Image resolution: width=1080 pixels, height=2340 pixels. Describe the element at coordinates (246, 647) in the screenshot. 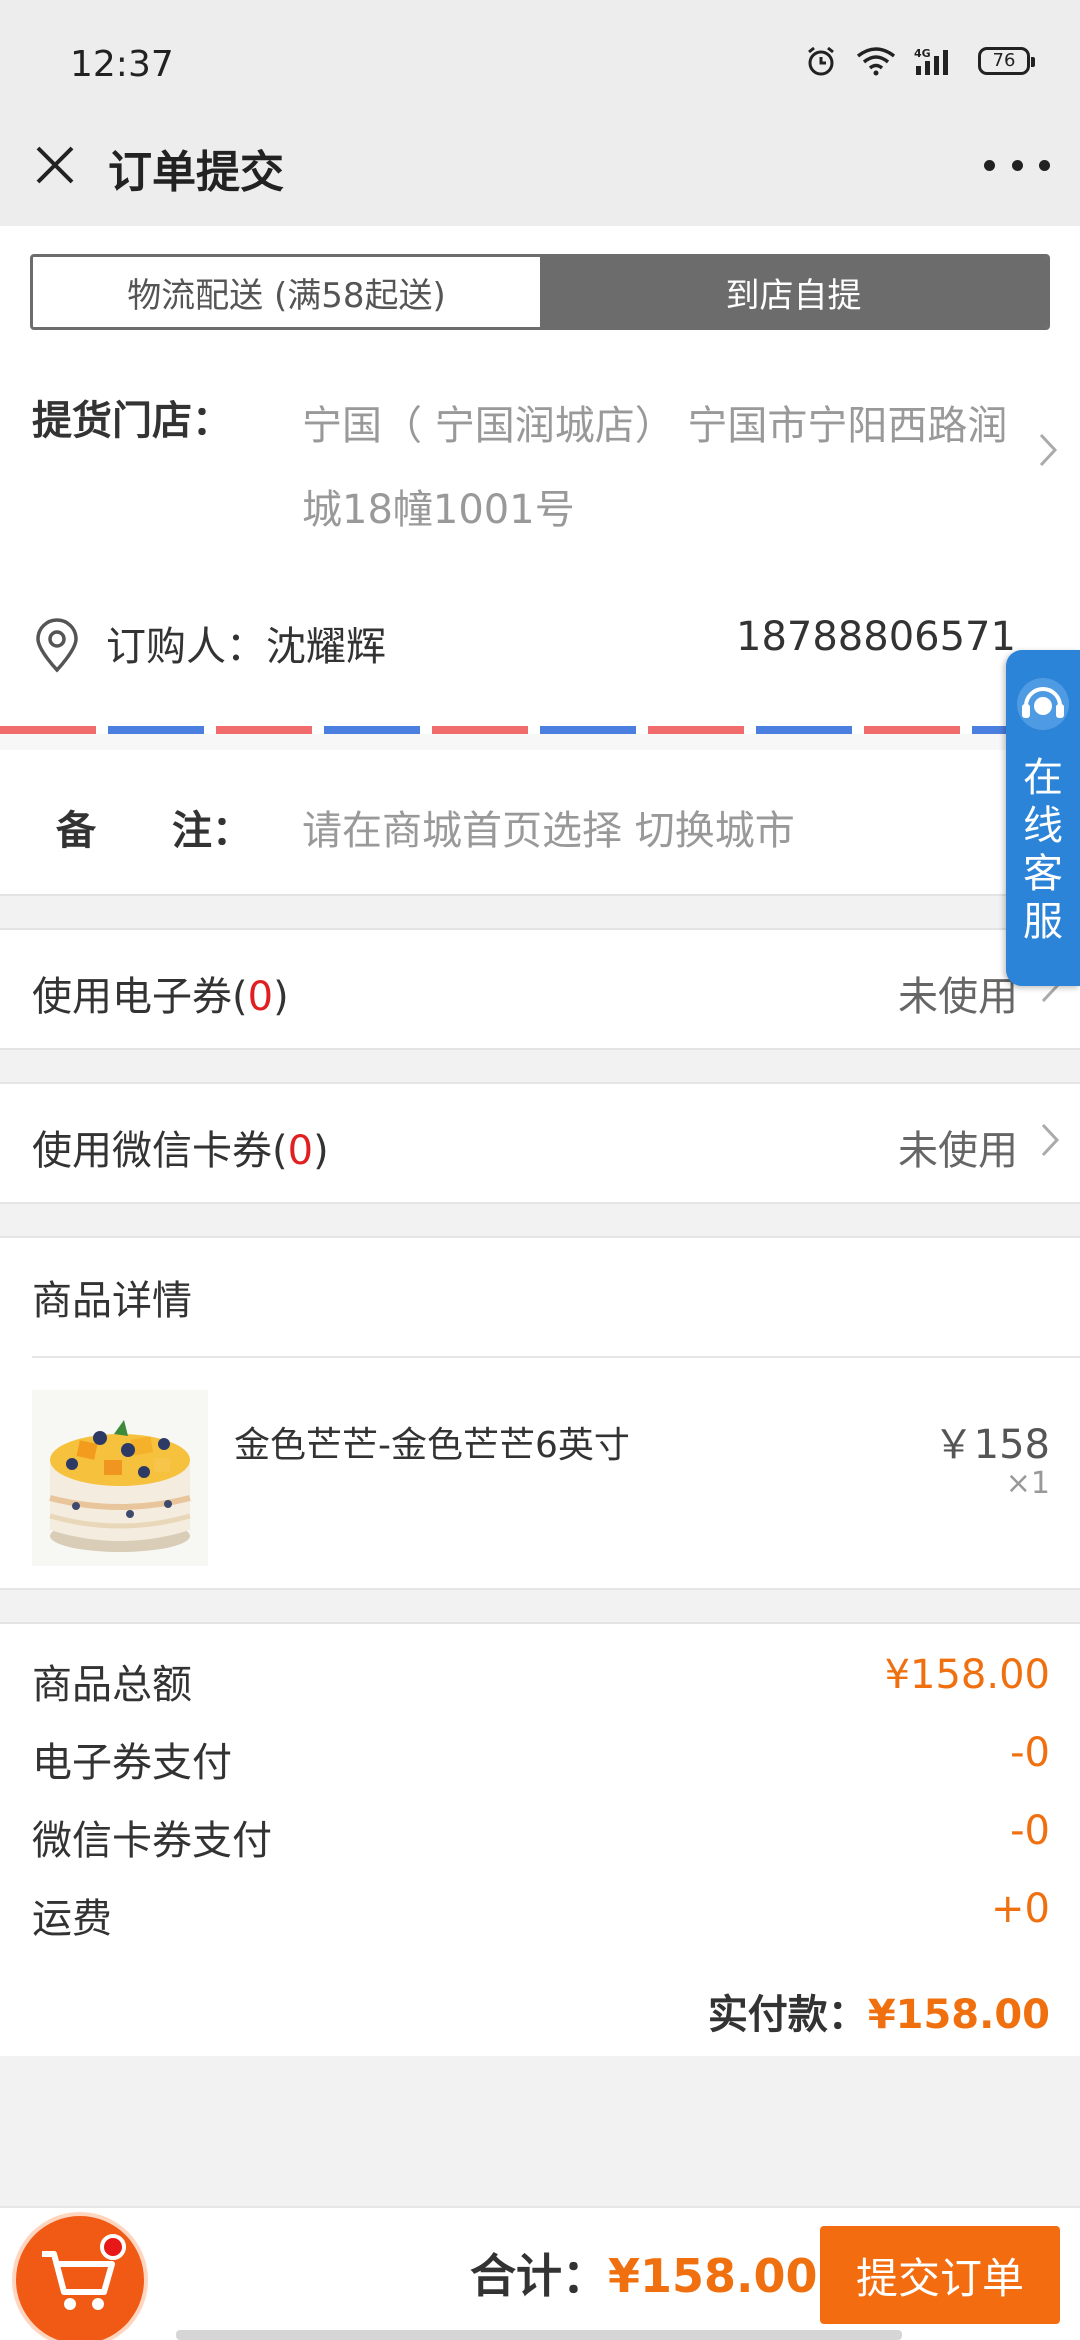

I see `buyer-name: 订购人：沈耀辉` at that location.